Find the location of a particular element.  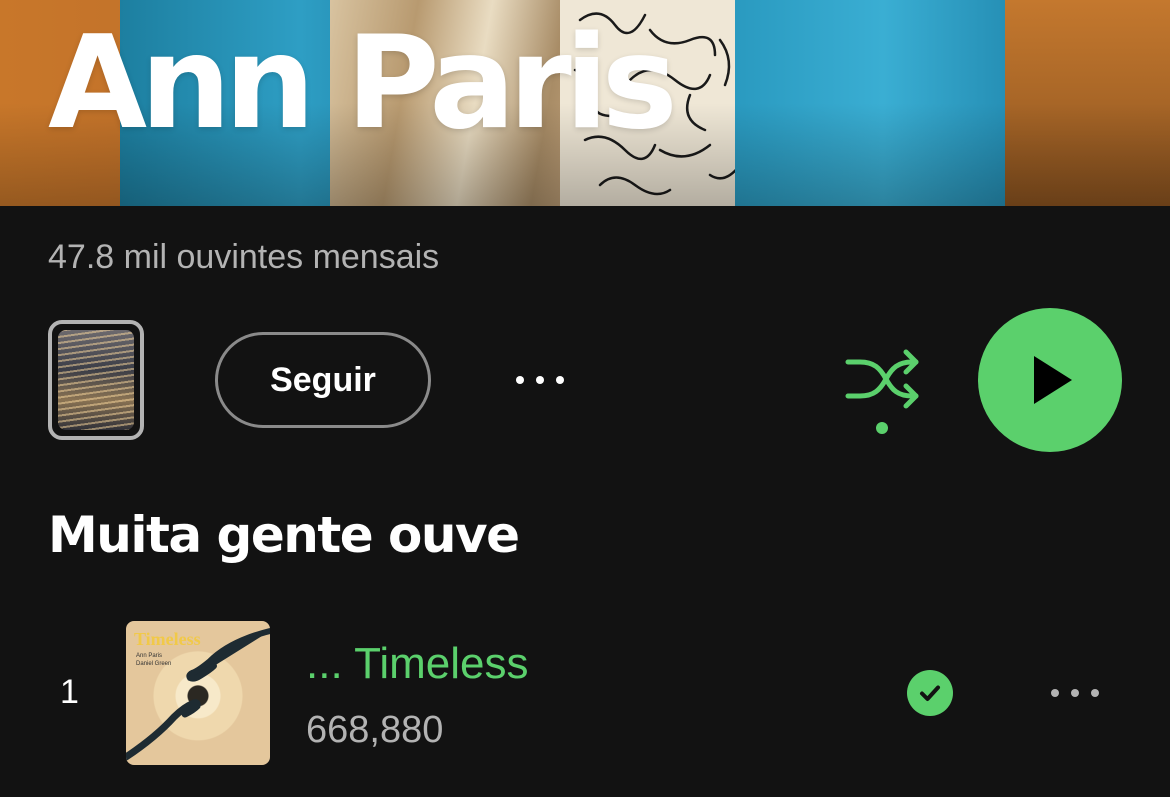

more-options-button is located at coordinates (540, 380).